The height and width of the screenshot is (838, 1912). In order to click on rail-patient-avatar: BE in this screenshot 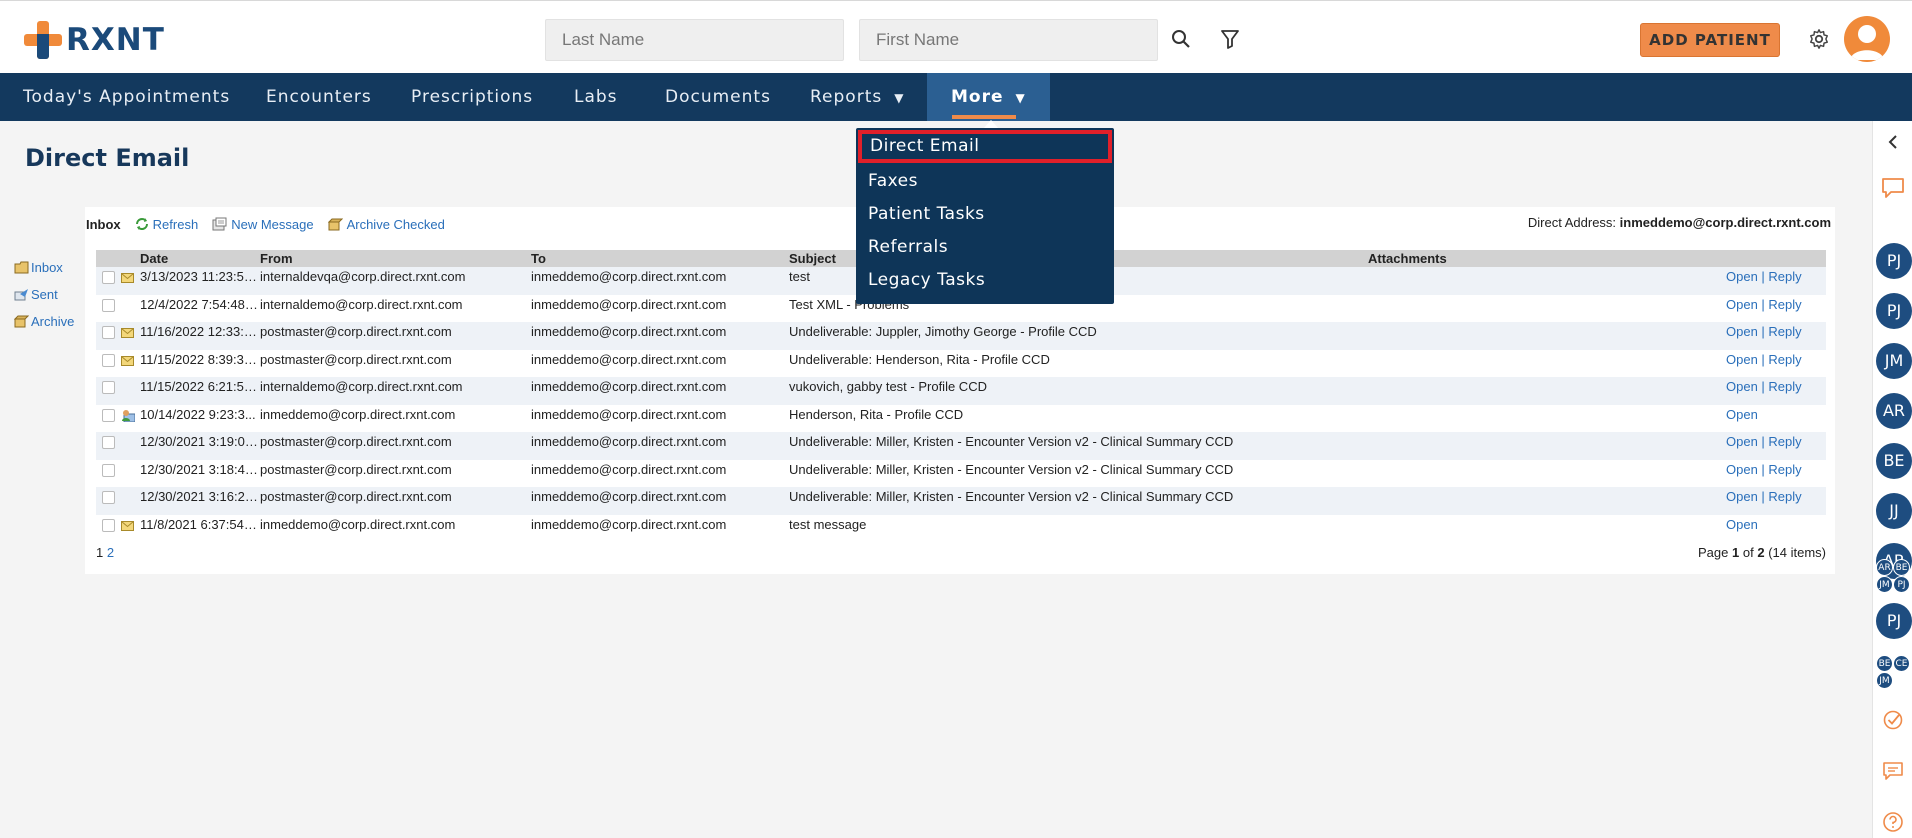, I will do `click(1894, 461)`.